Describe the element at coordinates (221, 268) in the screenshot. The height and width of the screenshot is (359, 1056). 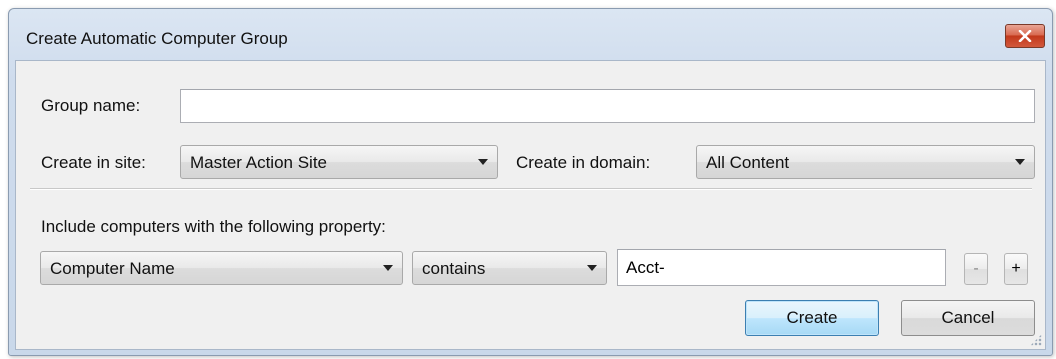
I see `property-dropdown: Computer Name` at that location.